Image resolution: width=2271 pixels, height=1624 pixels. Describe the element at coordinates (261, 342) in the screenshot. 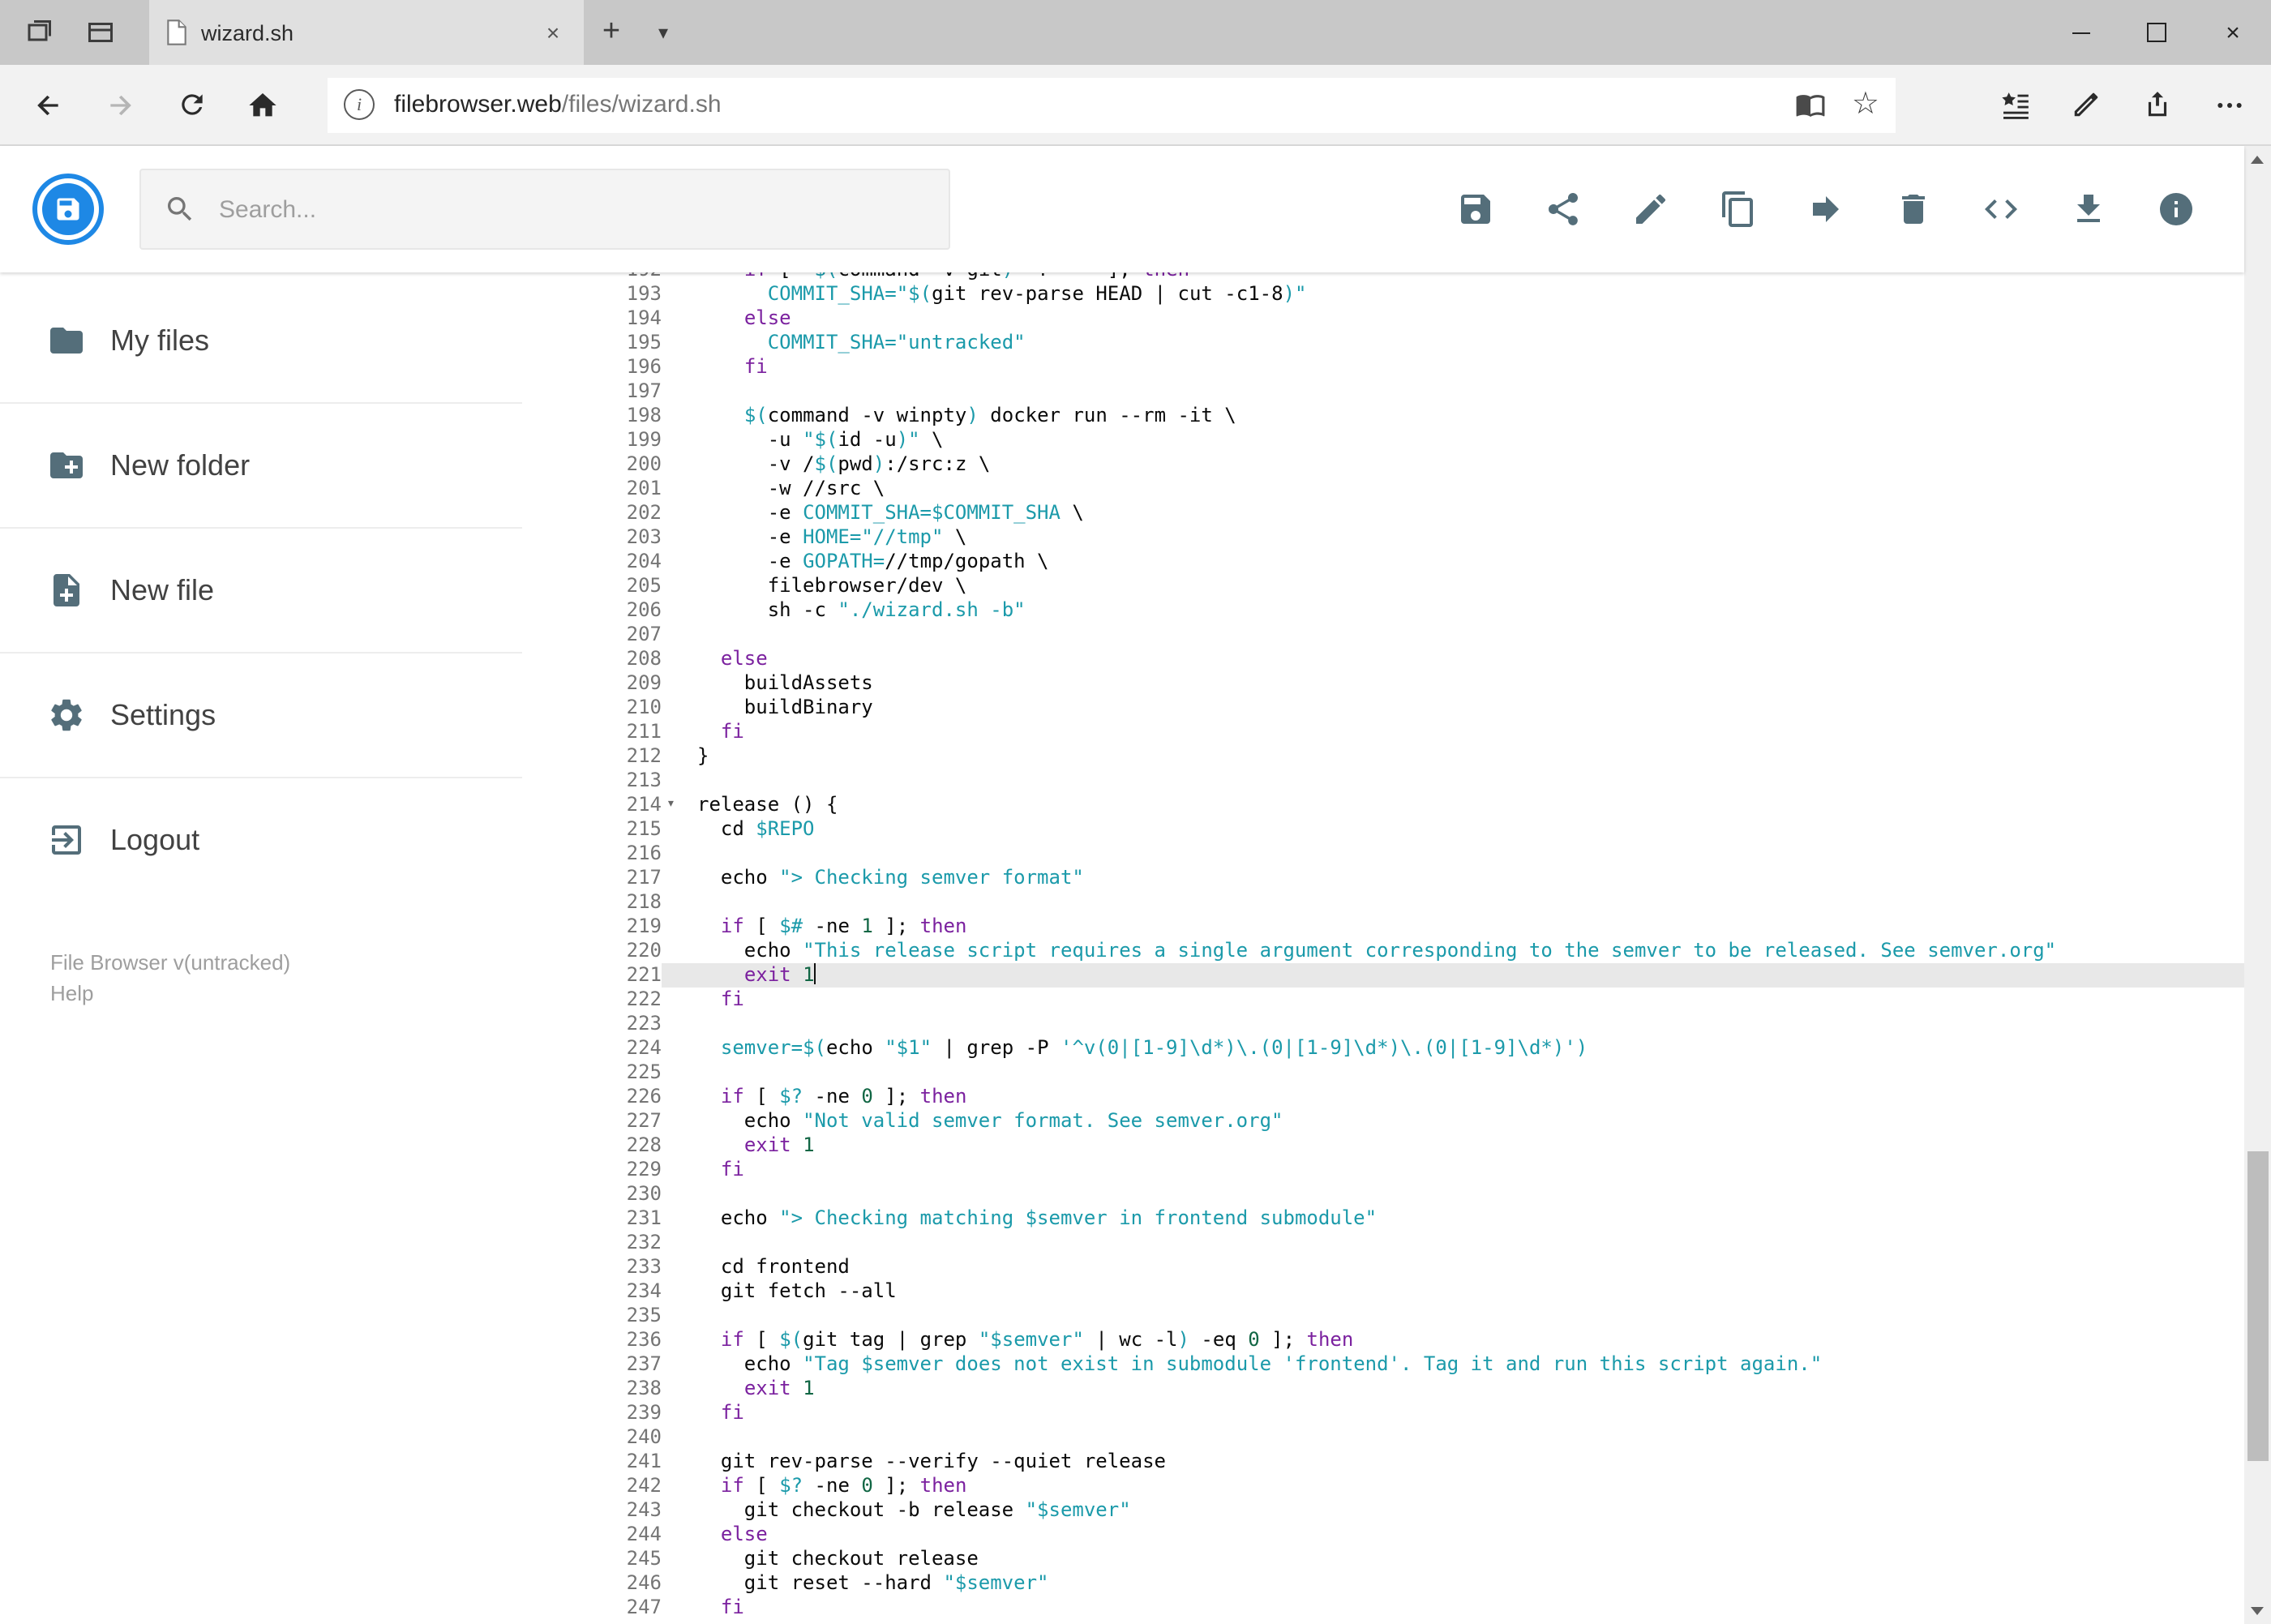

I see `sidebar-item-my-files: My files` at that location.